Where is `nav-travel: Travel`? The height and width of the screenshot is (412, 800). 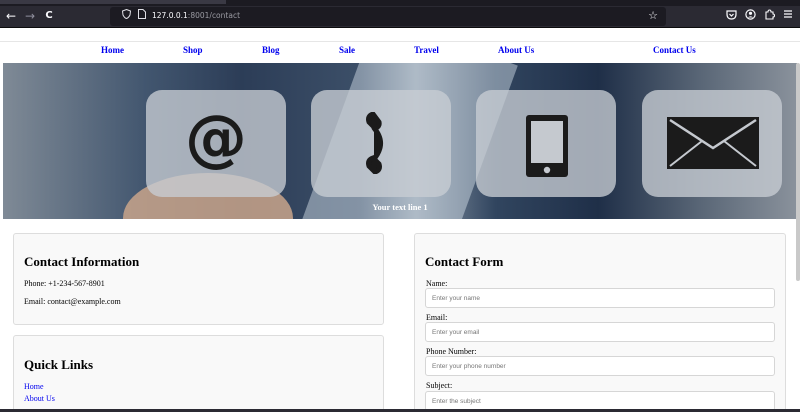 nav-travel: Travel is located at coordinates (426, 50).